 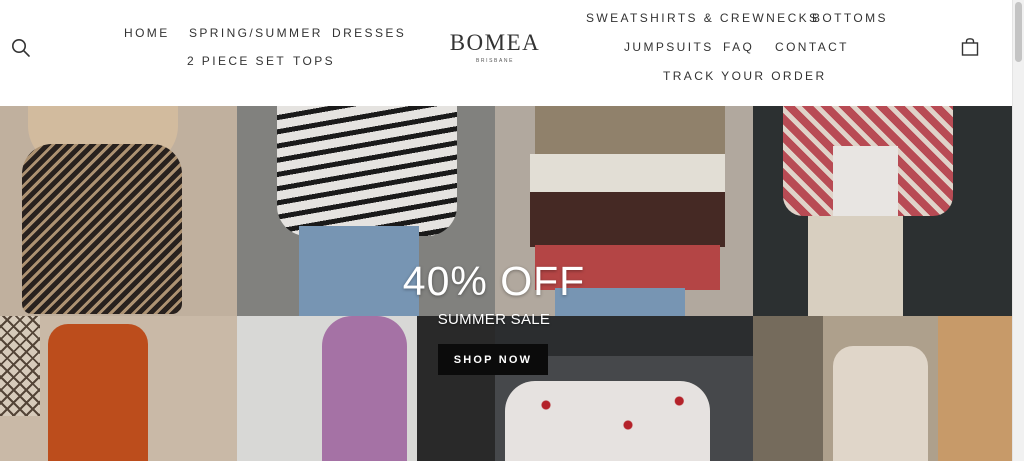 What do you see at coordinates (147, 33) in the screenshot?
I see `nav-home: HOME` at bounding box center [147, 33].